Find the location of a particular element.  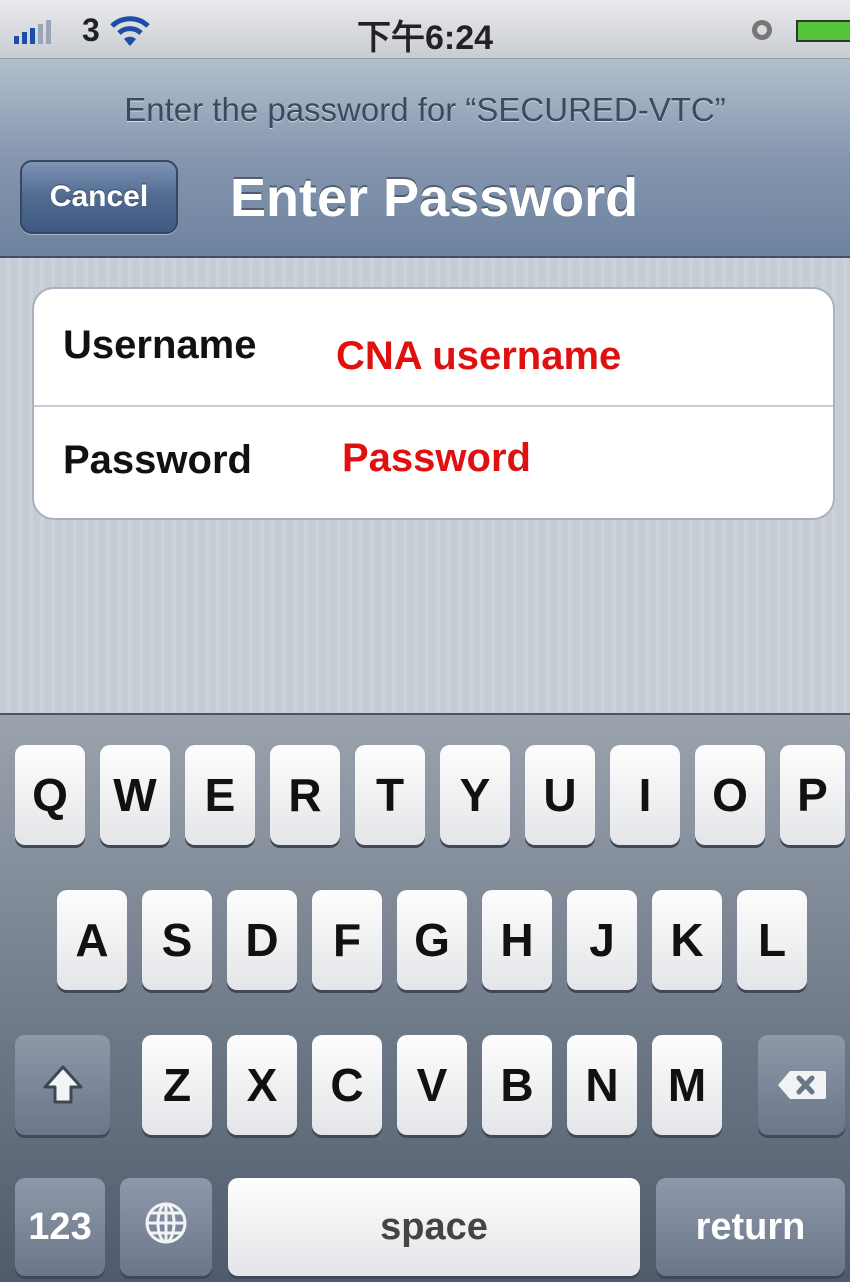

key-b: B is located at coordinates (517, 1085).